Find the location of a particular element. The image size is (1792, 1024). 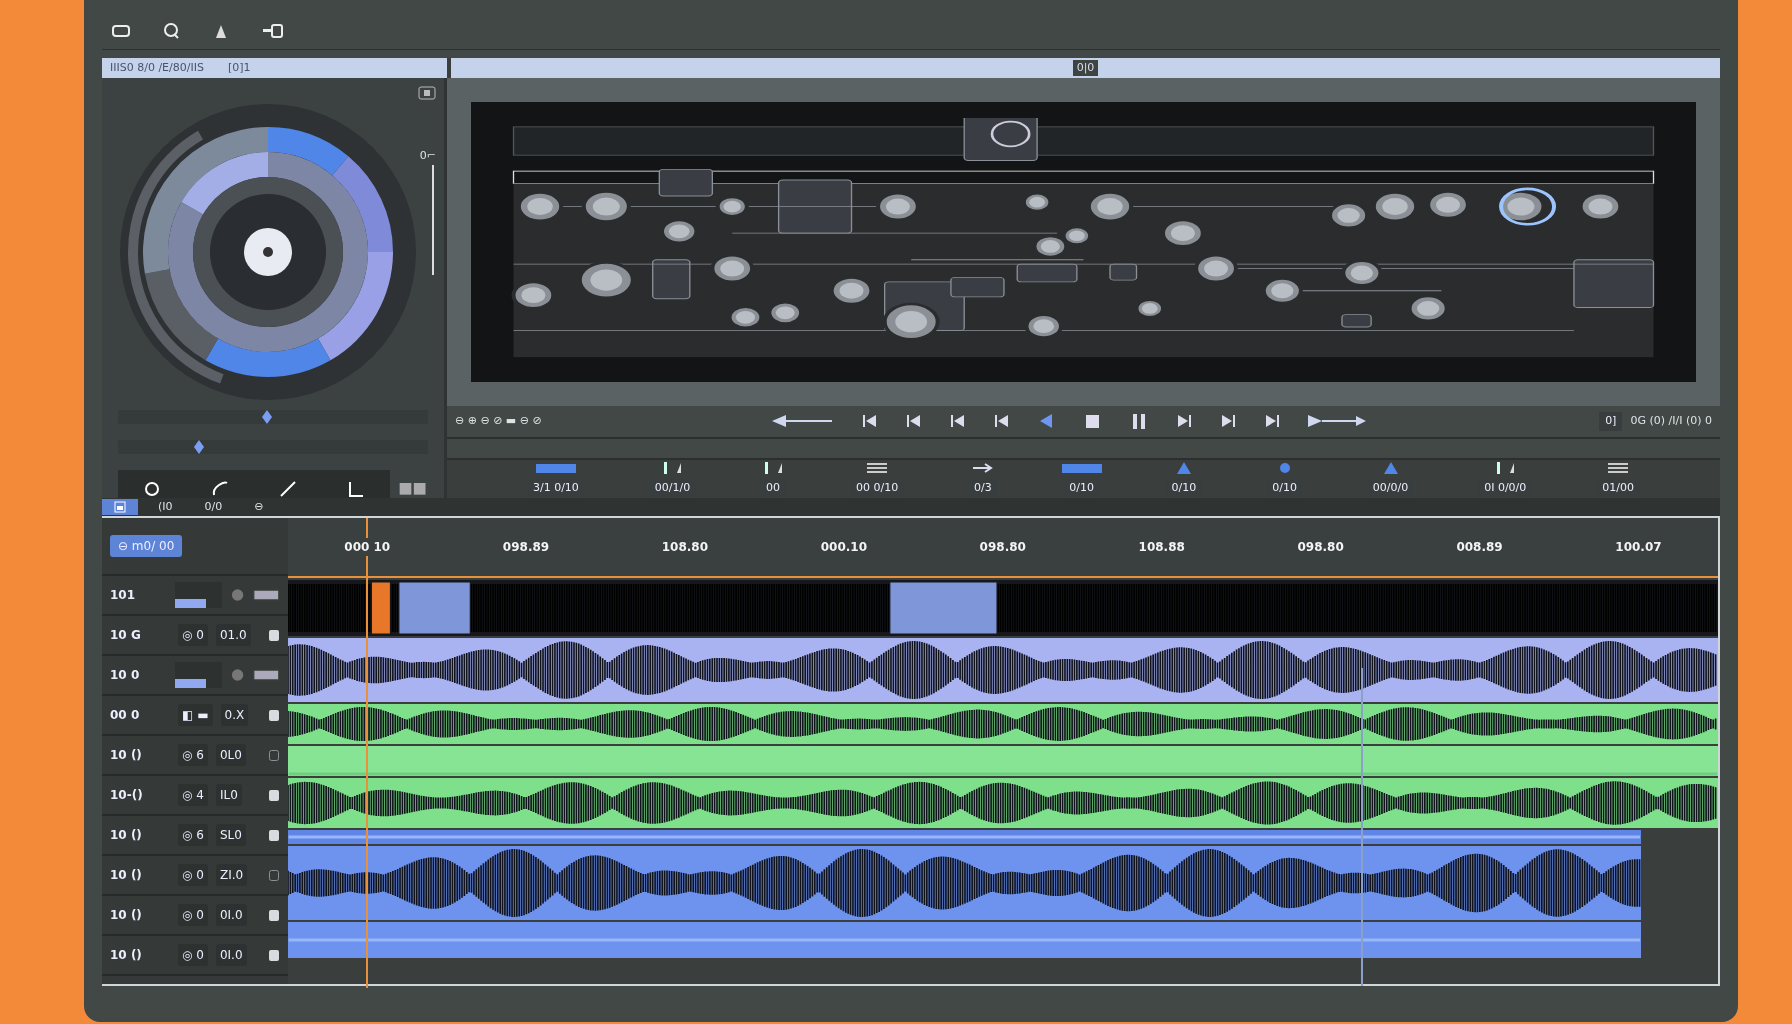

panel-tab: 0/0 is located at coordinates (213, 507).